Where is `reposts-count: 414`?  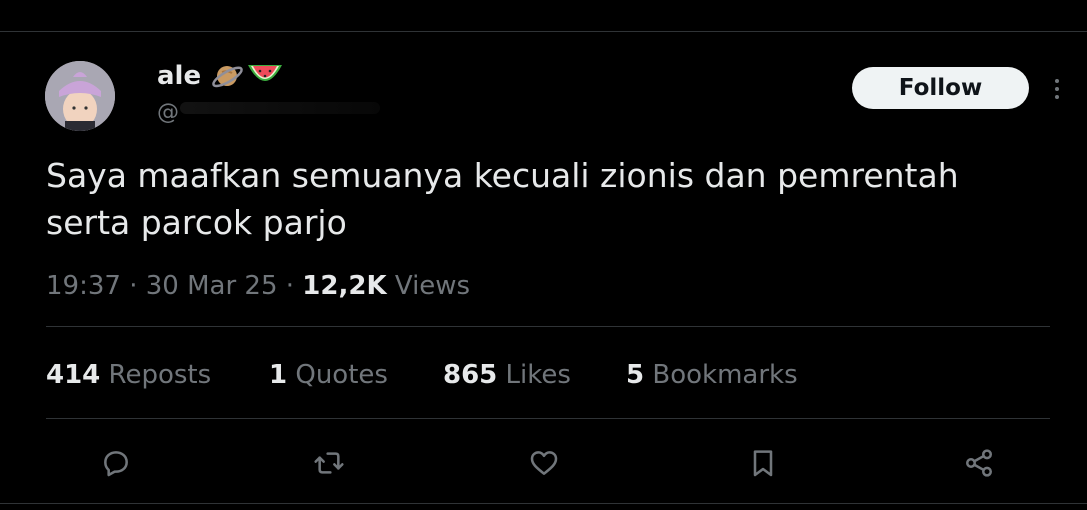
reposts-count: 414 is located at coordinates (73, 375).